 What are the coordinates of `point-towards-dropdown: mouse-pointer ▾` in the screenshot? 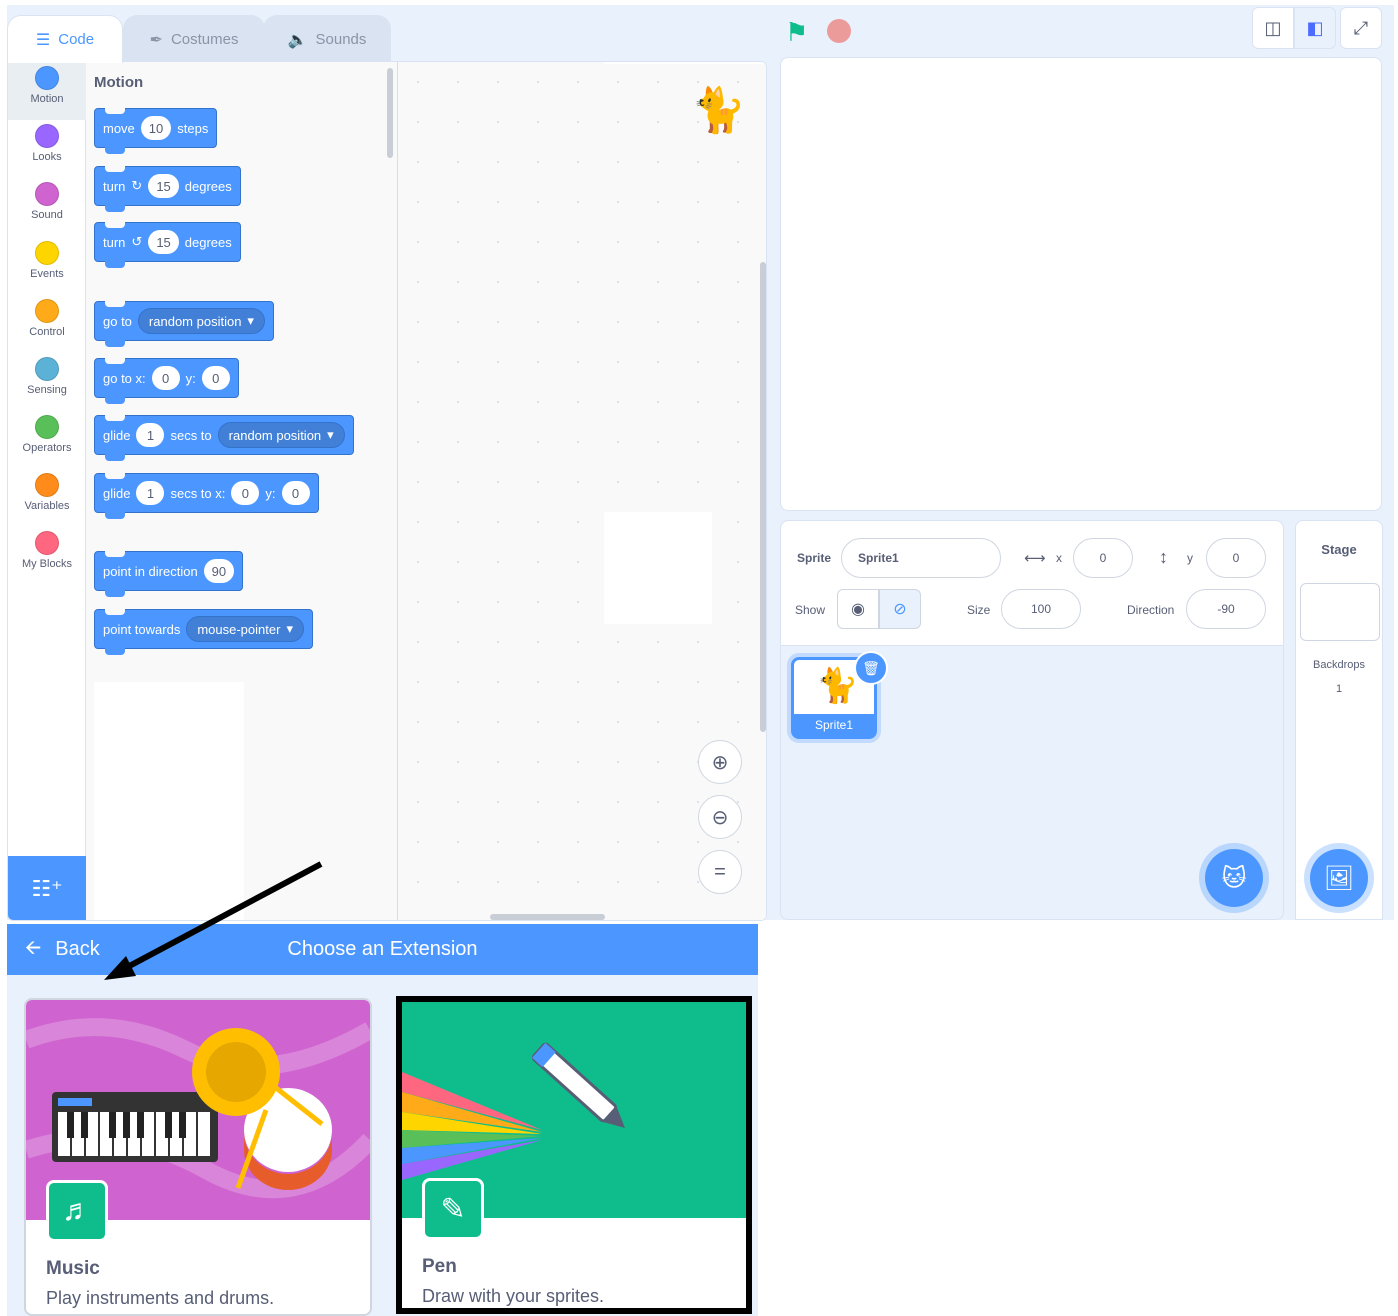 It's located at (245, 629).